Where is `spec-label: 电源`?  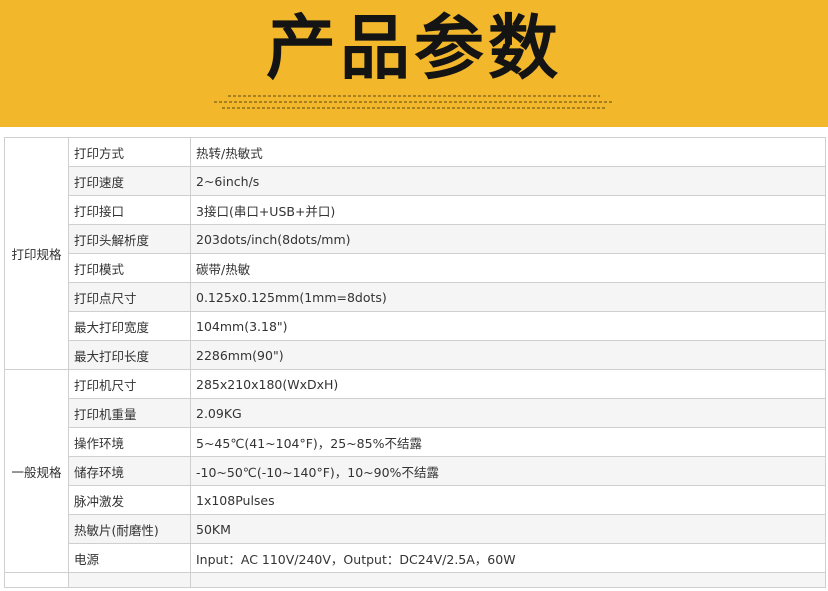
spec-label: 电源 is located at coordinates (129, 558).